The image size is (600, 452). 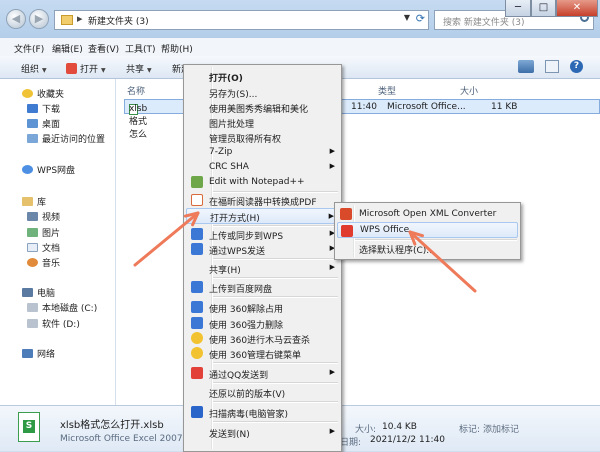 What do you see at coordinates (16, 19) in the screenshot?
I see `back-button: ◀` at bounding box center [16, 19].